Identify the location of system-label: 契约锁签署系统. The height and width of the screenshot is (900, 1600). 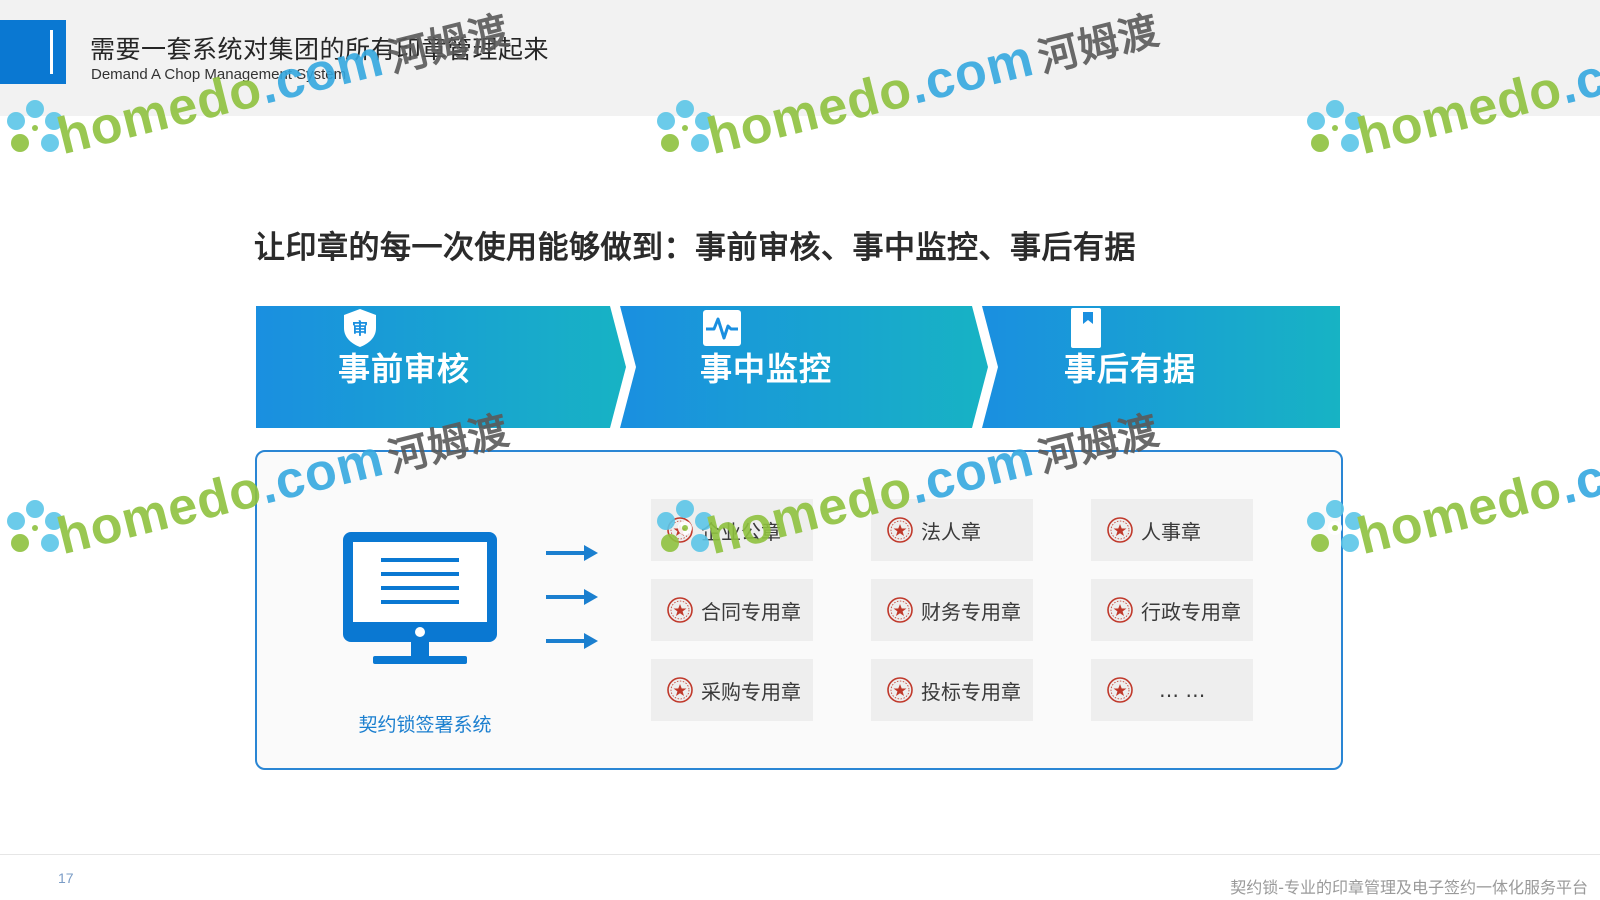
(425, 725).